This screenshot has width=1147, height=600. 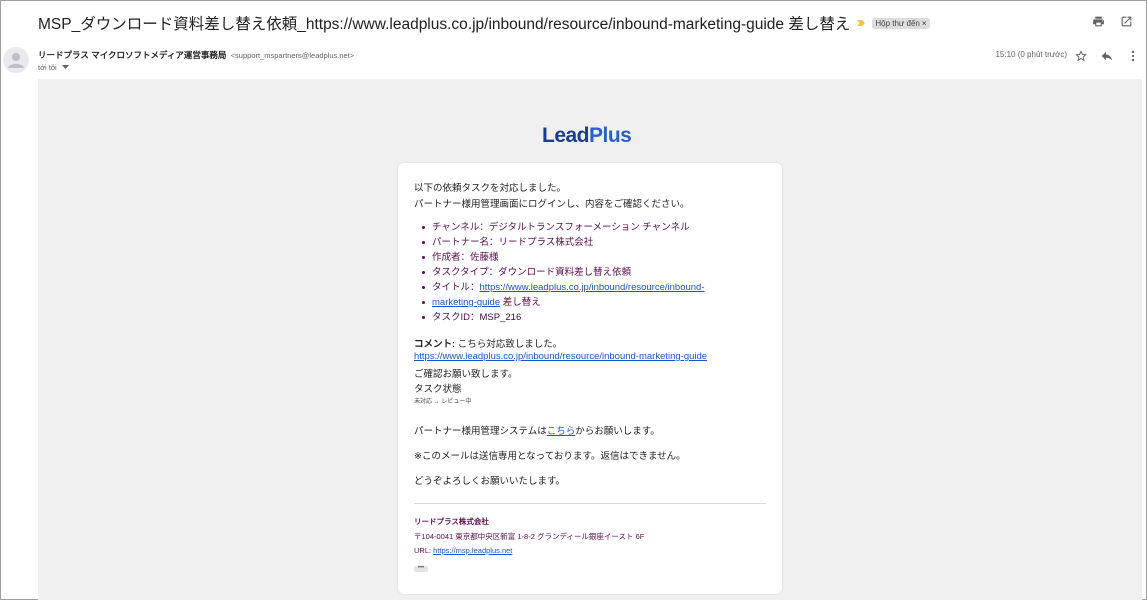 I want to click on person-avatar-icon, so click(x=16, y=60).